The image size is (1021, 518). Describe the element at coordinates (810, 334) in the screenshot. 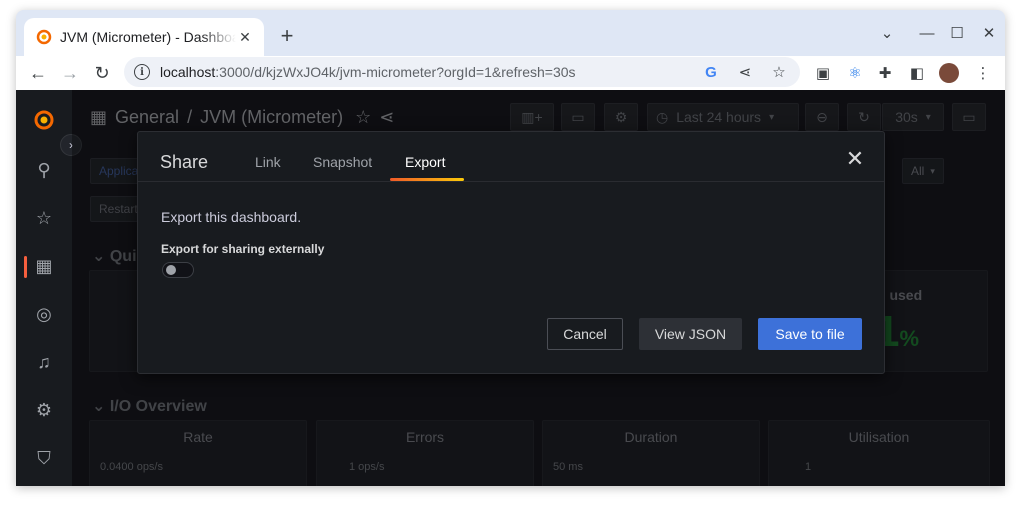

I see `save-to-file-button: Save to file` at that location.